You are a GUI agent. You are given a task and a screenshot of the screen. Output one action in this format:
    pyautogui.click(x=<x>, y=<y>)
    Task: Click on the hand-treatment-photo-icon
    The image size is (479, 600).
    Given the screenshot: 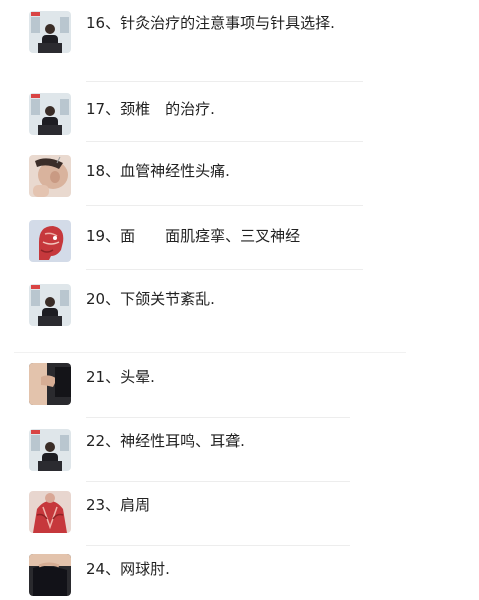 What is the action you would take?
    pyautogui.click(x=50, y=384)
    